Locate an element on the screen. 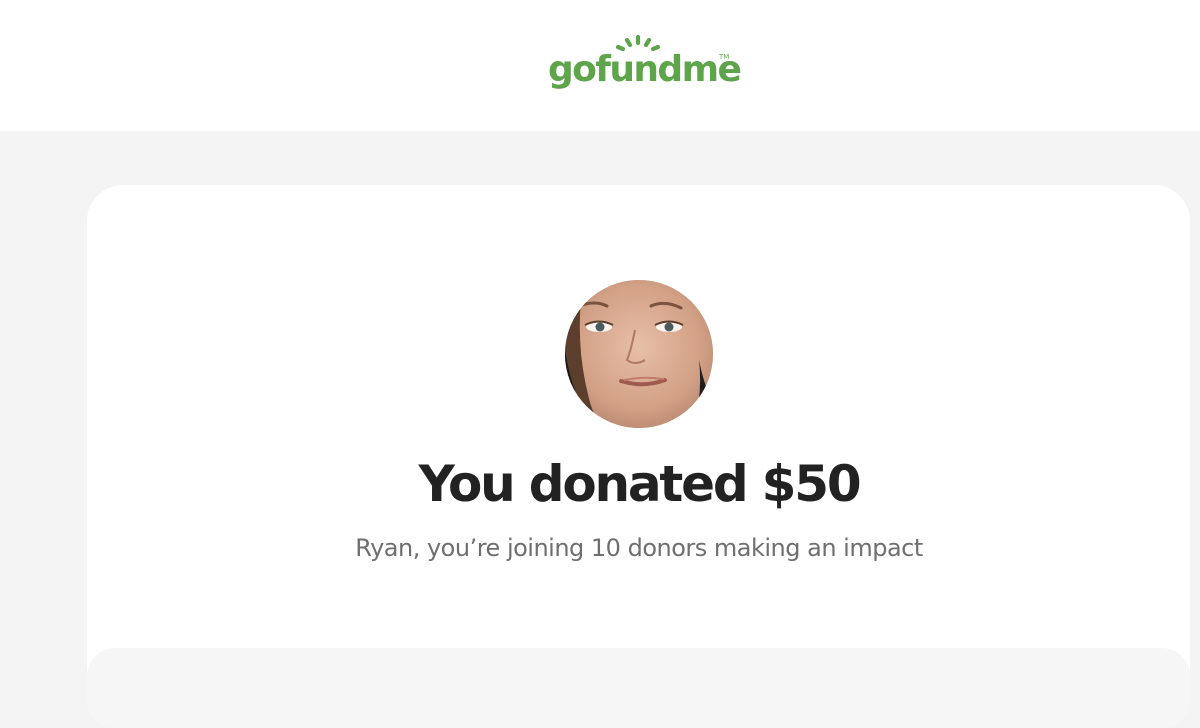 This screenshot has width=1200, height=728. avatar is located at coordinates (639, 354).